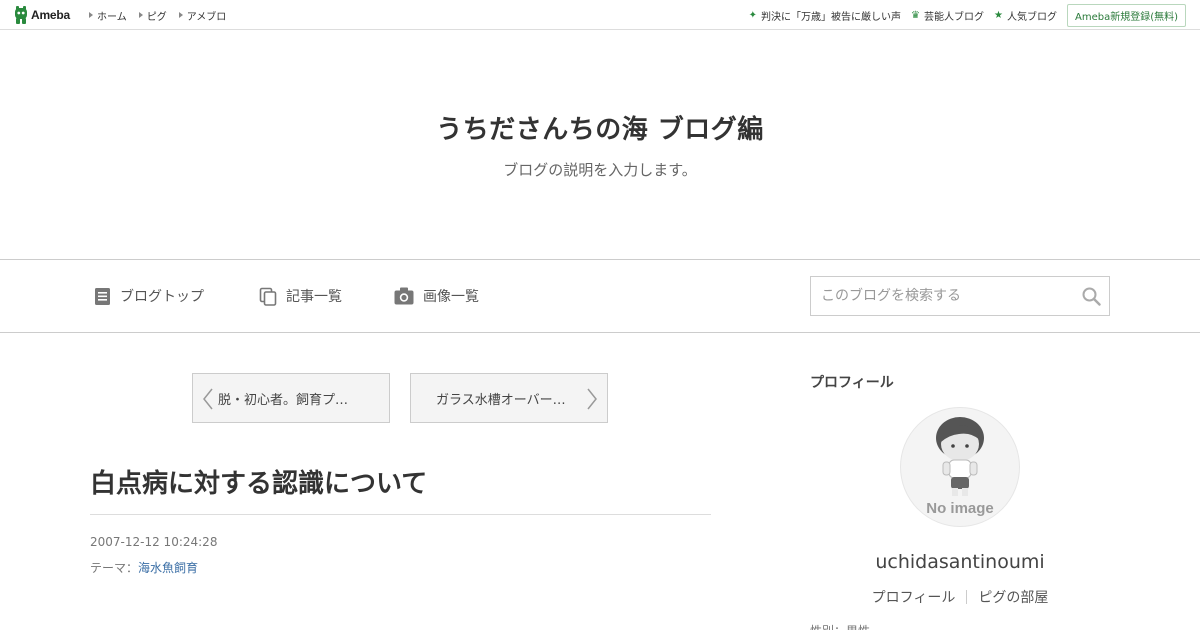 This screenshot has width=1200, height=630. I want to click on copy-icon, so click(268, 296).